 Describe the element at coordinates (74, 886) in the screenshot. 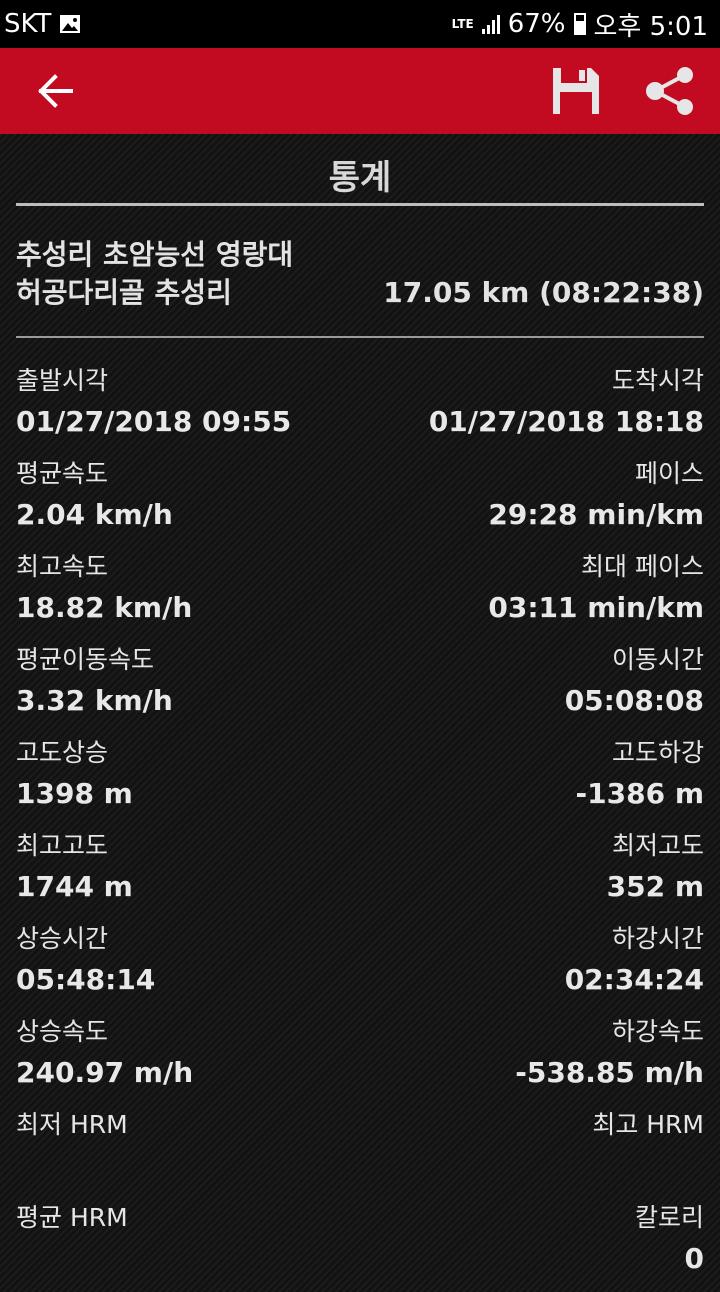

I see `stat-value: 1744 m` at that location.